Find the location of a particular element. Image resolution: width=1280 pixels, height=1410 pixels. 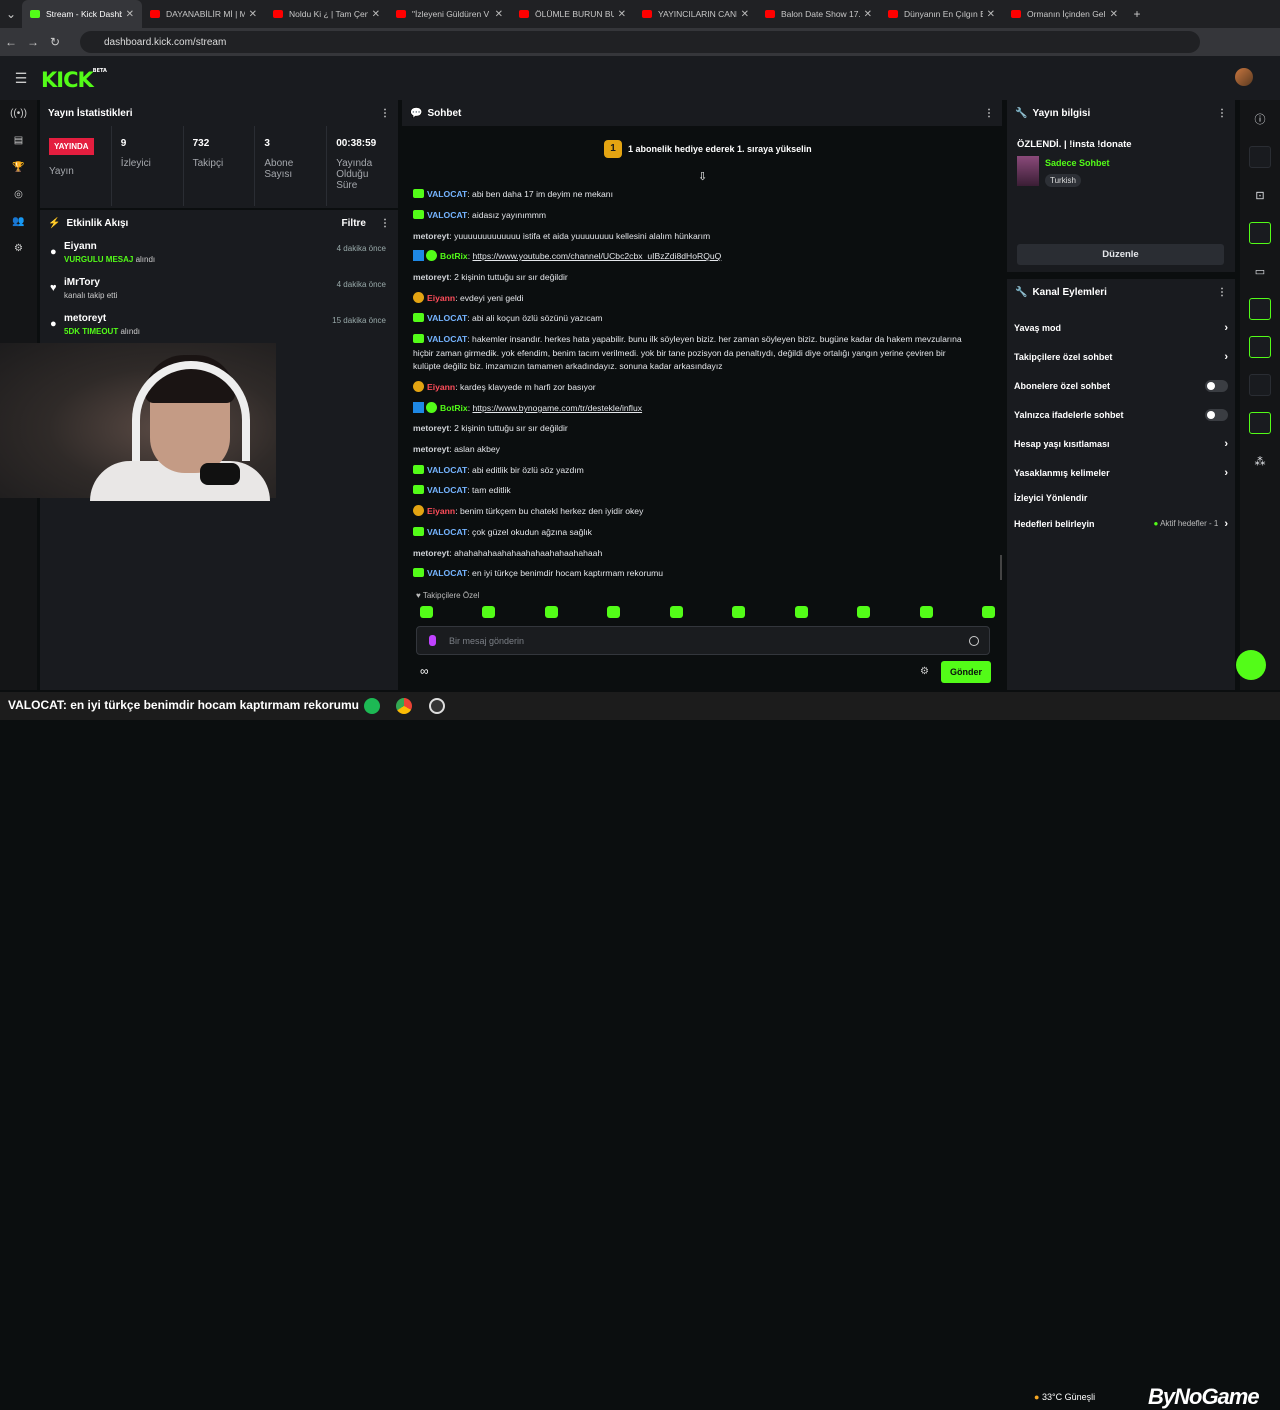

user-avatar is located at coordinates (1244, 77).